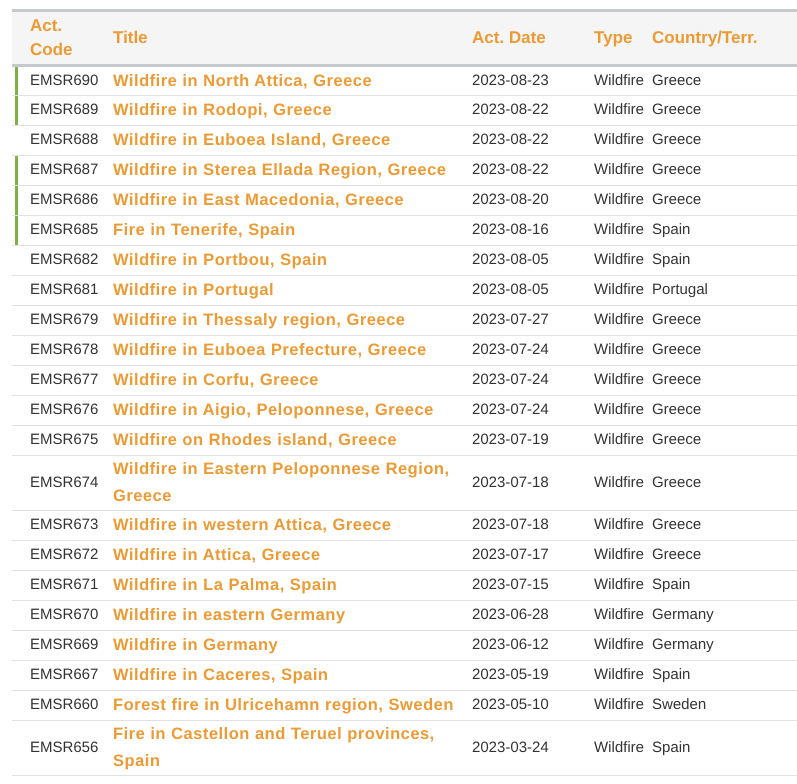 Image resolution: width=797 pixels, height=784 pixels. What do you see at coordinates (279, 170) in the screenshot?
I see `title-link: Wildfire in Sterea Ellada Region, Greece` at bounding box center [279, 170].